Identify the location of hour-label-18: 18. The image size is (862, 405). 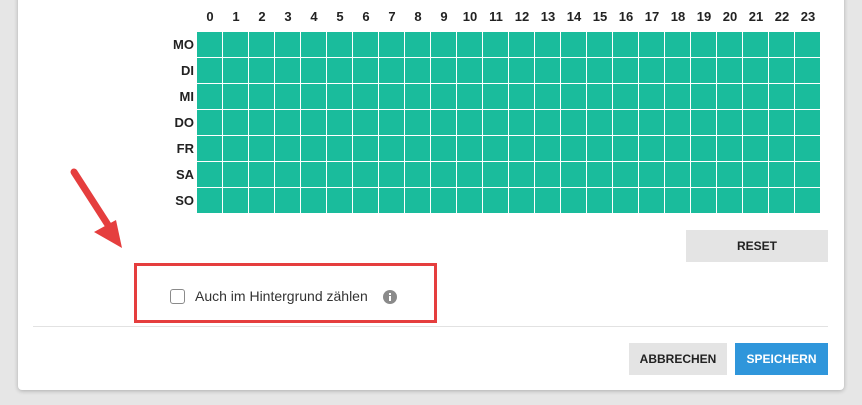
(678, 16).